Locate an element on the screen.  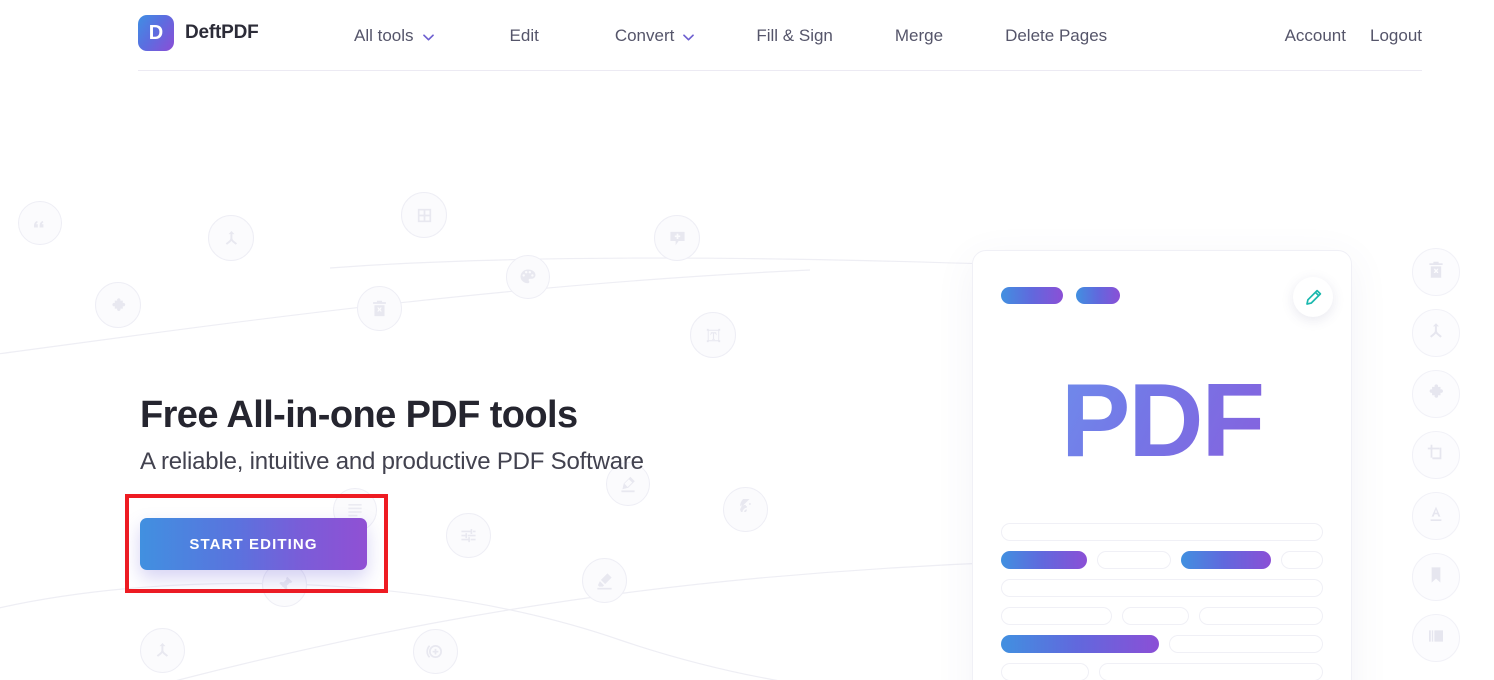
rail-crop-button is located at coordinates (1436, 455).